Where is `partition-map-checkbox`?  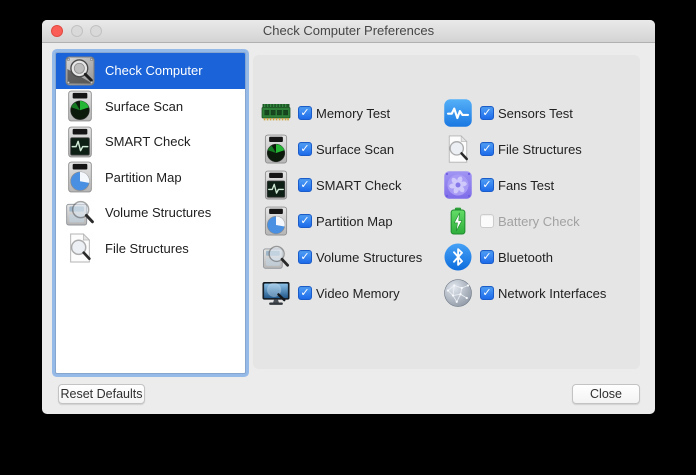 partition-map-checkbox is located at coordinates (305, 221).